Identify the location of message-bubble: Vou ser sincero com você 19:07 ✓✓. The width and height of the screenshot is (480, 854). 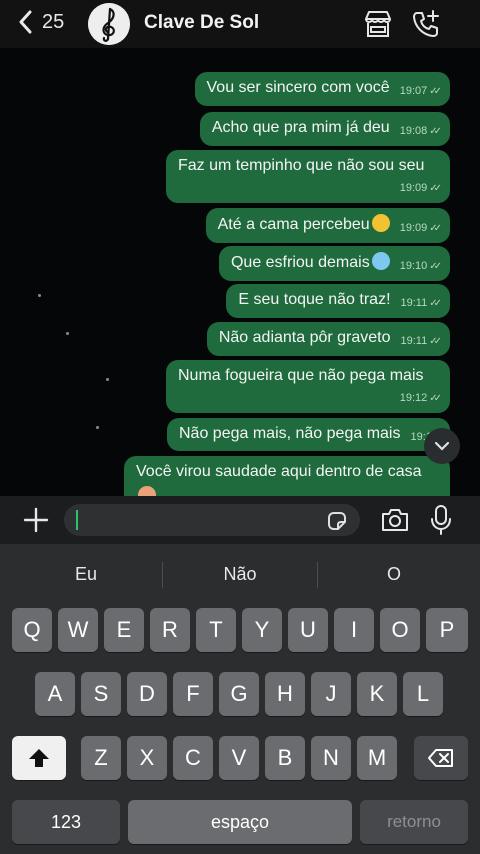
(322, 89).